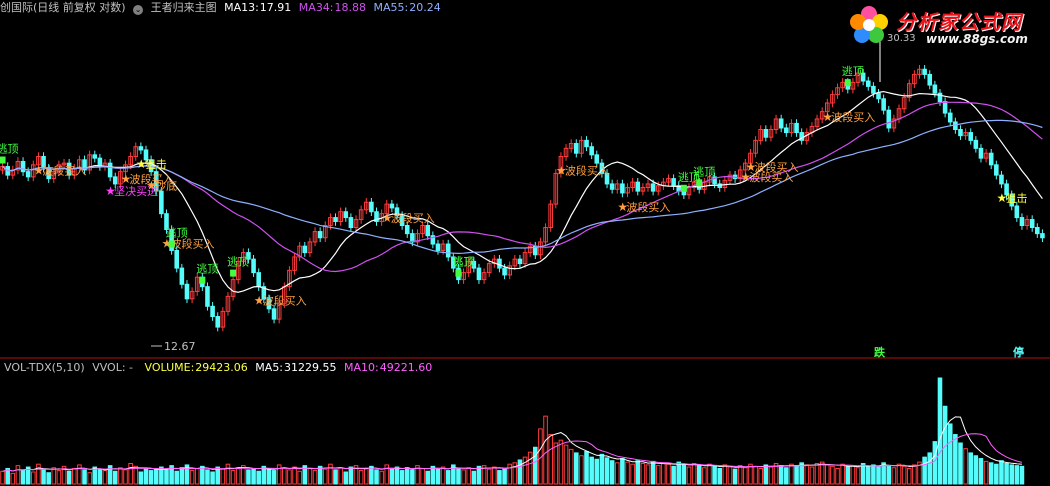 The width and height of the screenshot is (1050, 486). Describe the element at coordinates (184, 7) in the screenshot. I see `indicator-name: 王者归来主图` at that location.